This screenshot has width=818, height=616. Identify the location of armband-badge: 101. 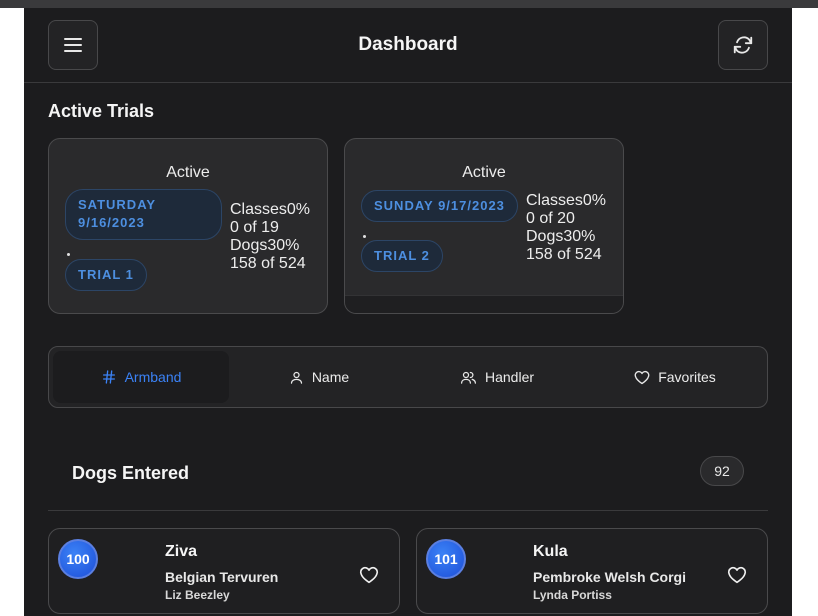
(446, 559).